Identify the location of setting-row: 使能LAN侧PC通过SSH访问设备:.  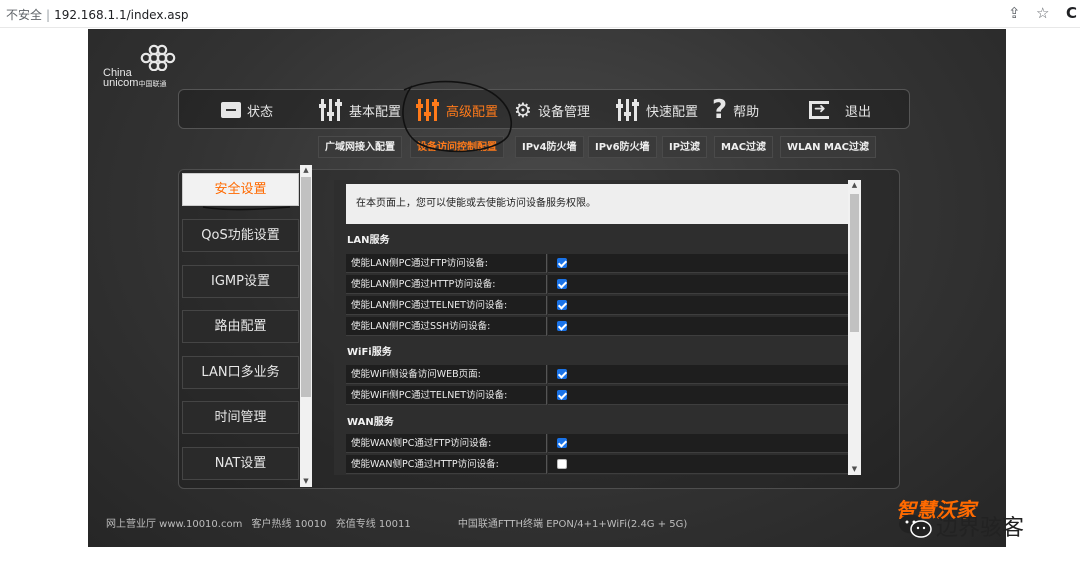
(597, 326).